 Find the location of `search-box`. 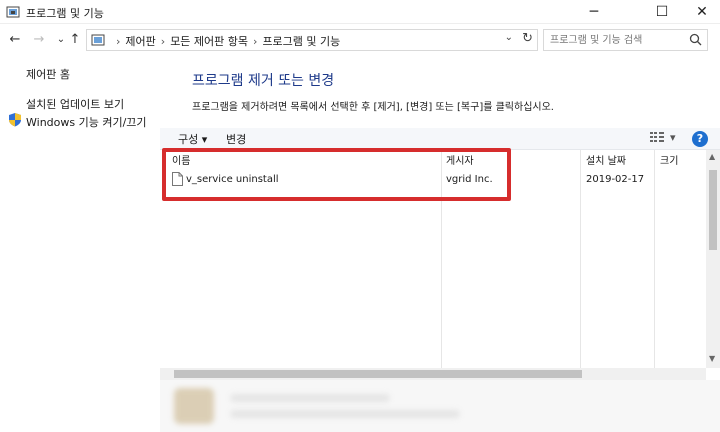

search-box is located at coordinates (625, 40).